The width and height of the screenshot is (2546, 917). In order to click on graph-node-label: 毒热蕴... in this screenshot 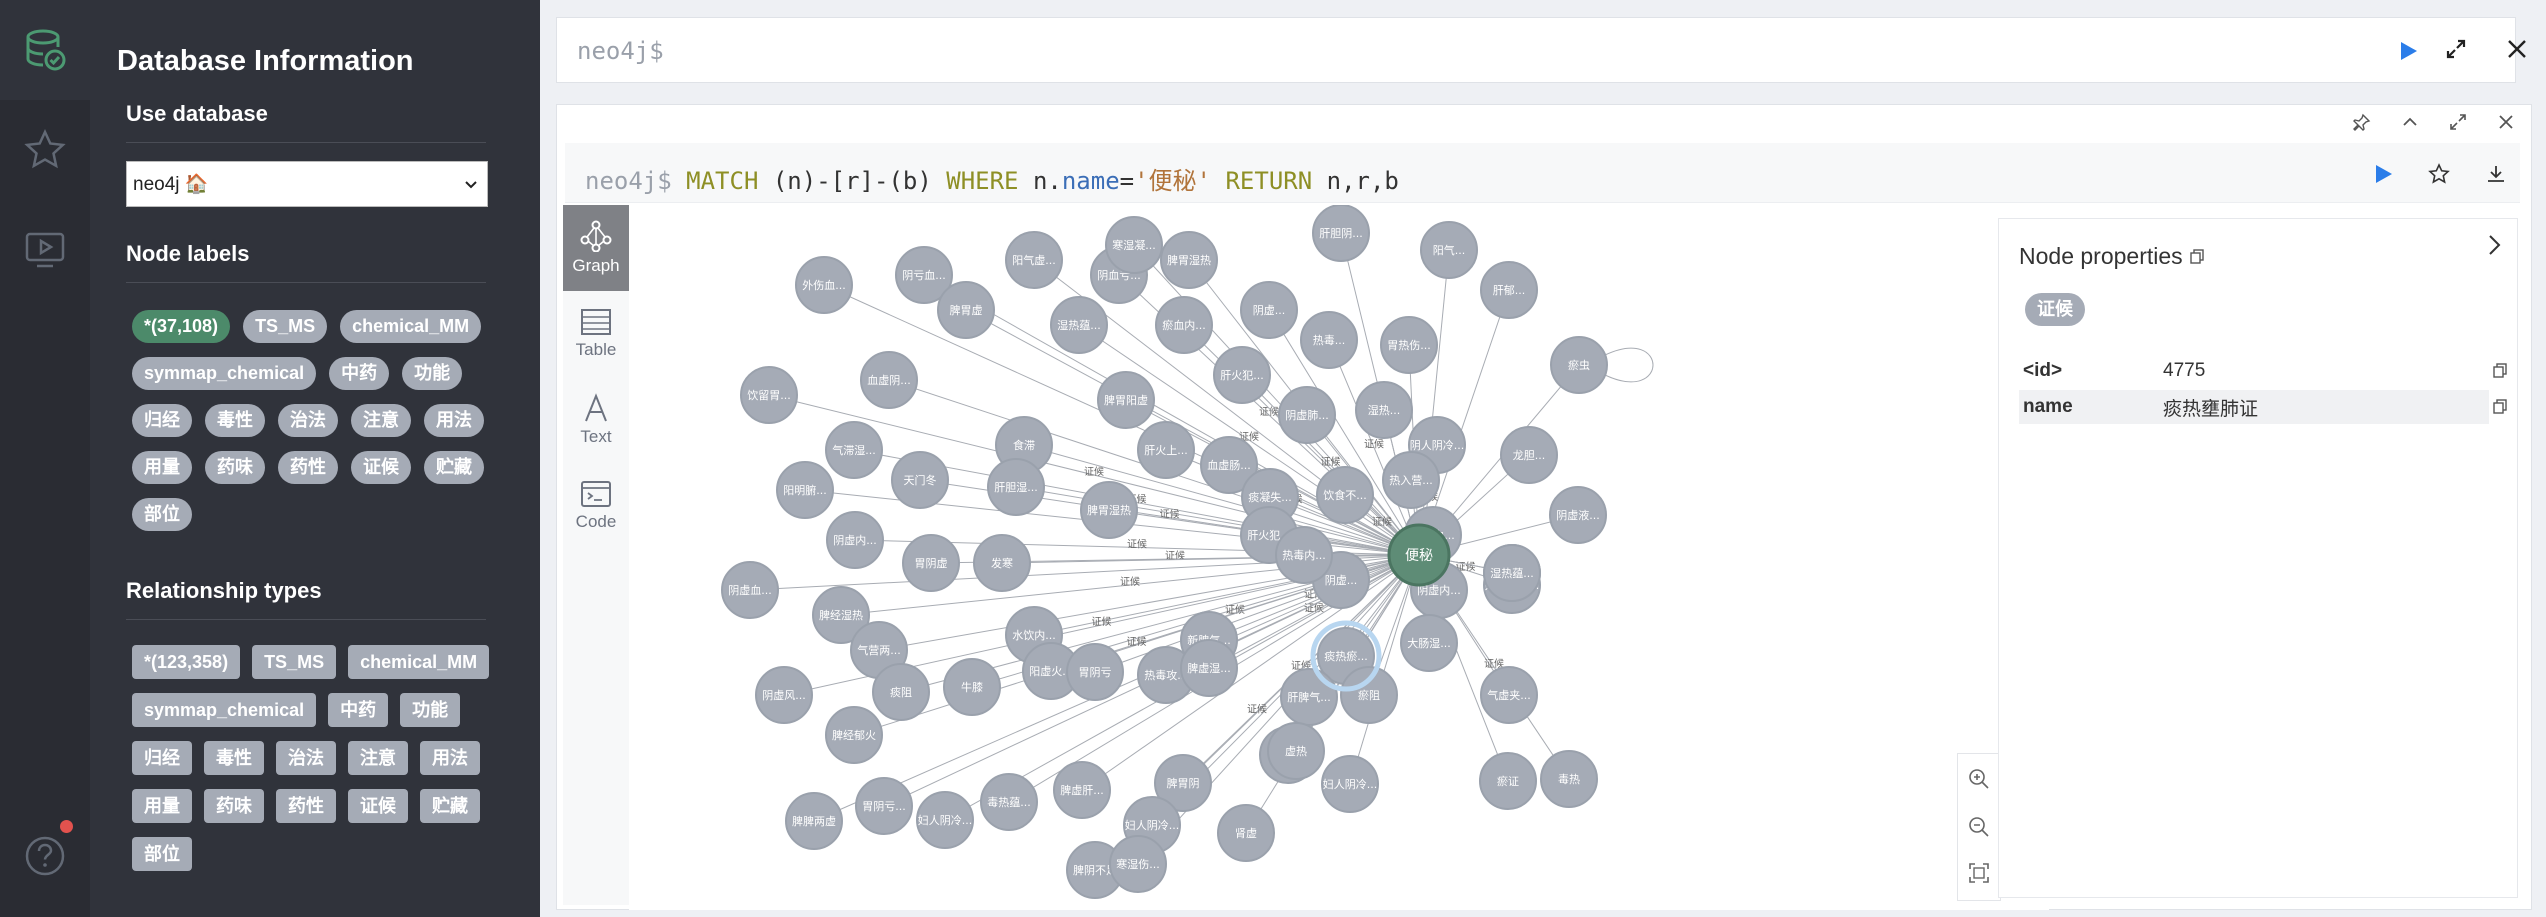, I will do `click(1009, 802)`.